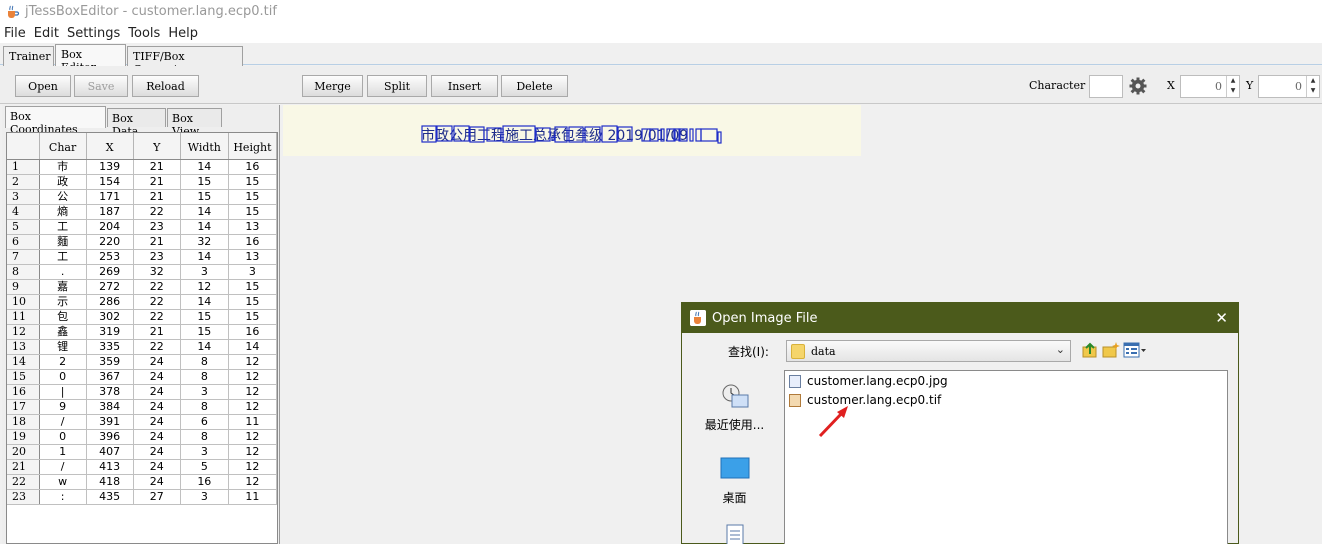 This screenshot has height=544, width=1322. I want to click on table-row: 18/391 24 6 11, so click(142, 422).